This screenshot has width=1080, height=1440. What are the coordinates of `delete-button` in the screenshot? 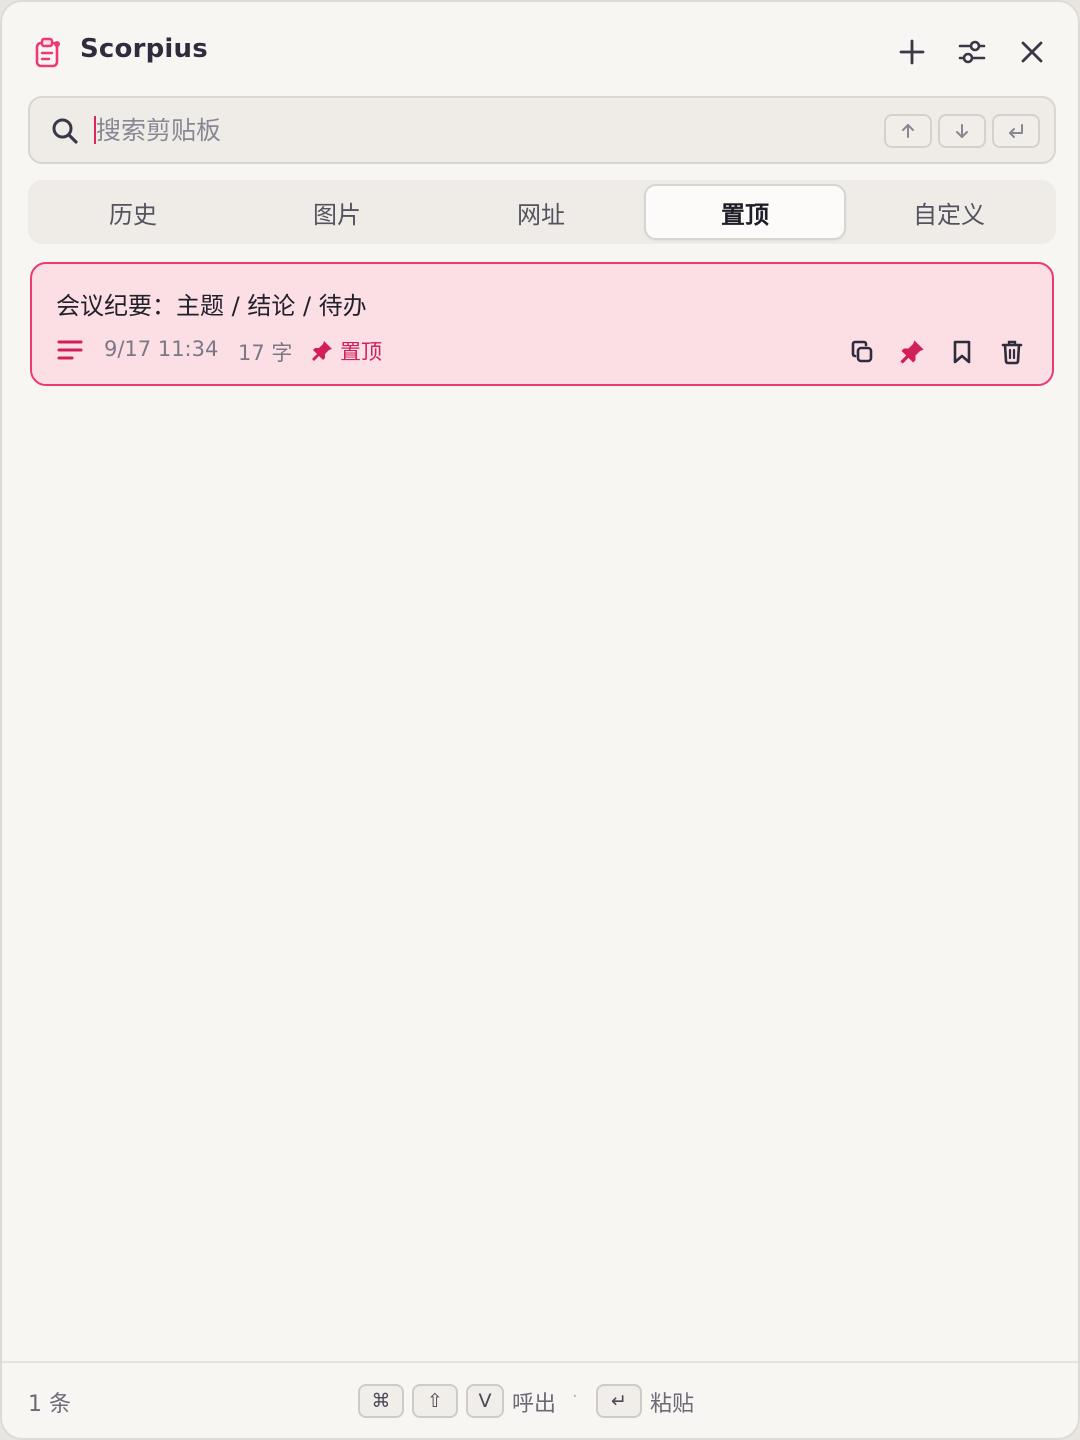 It's located at (1012, 352).